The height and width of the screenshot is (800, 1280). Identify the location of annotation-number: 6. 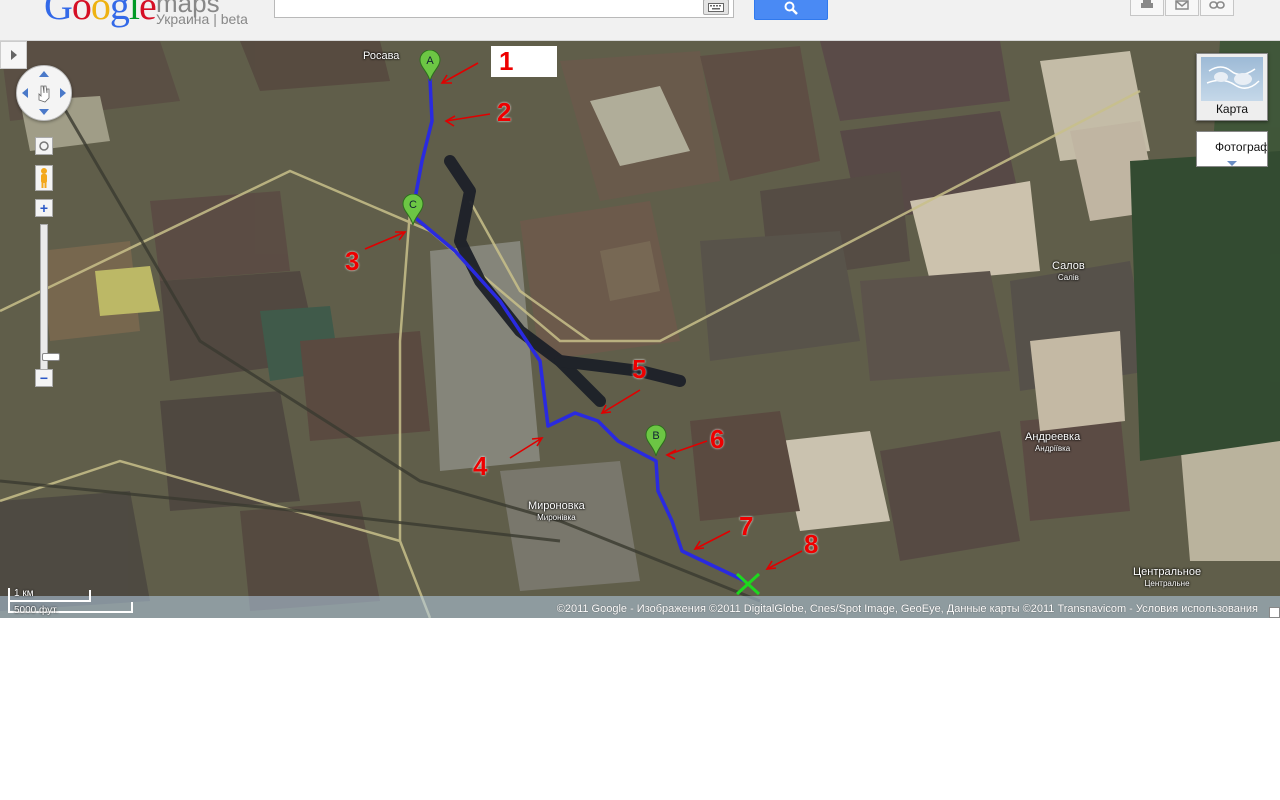
(717, 439).